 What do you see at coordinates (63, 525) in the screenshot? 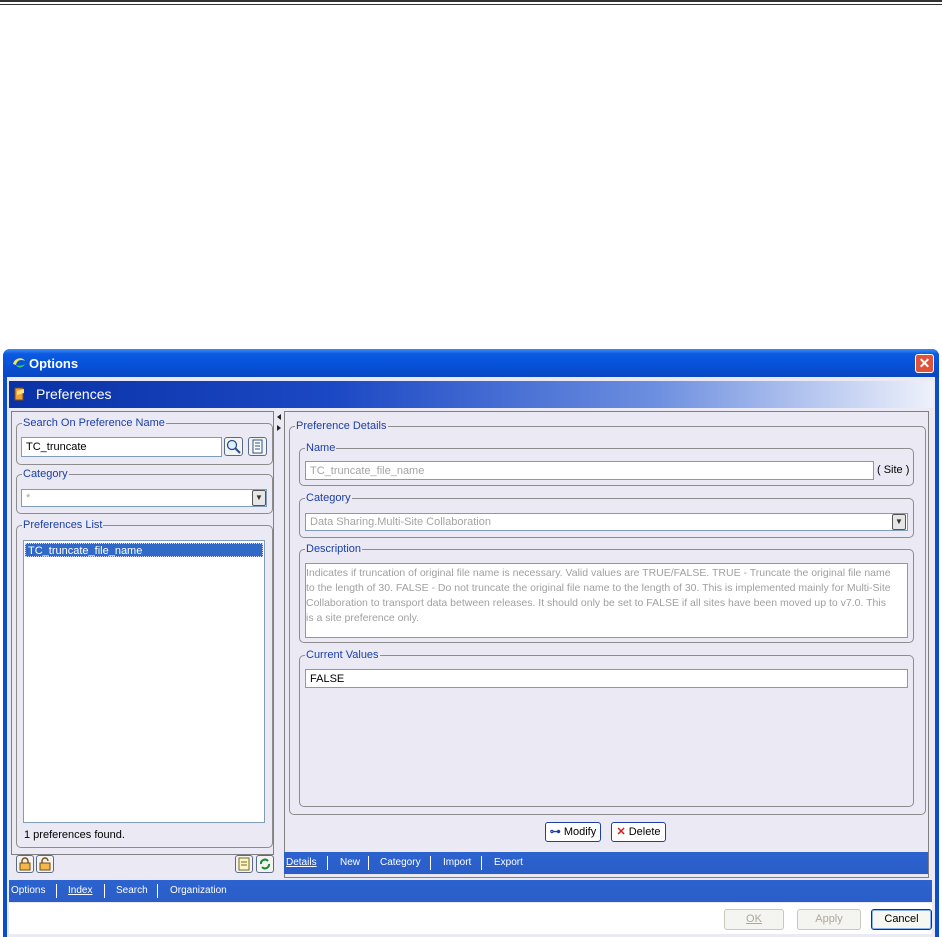
I see `preferences-list-legend: Preferences List` at bounding box center [63, 525].